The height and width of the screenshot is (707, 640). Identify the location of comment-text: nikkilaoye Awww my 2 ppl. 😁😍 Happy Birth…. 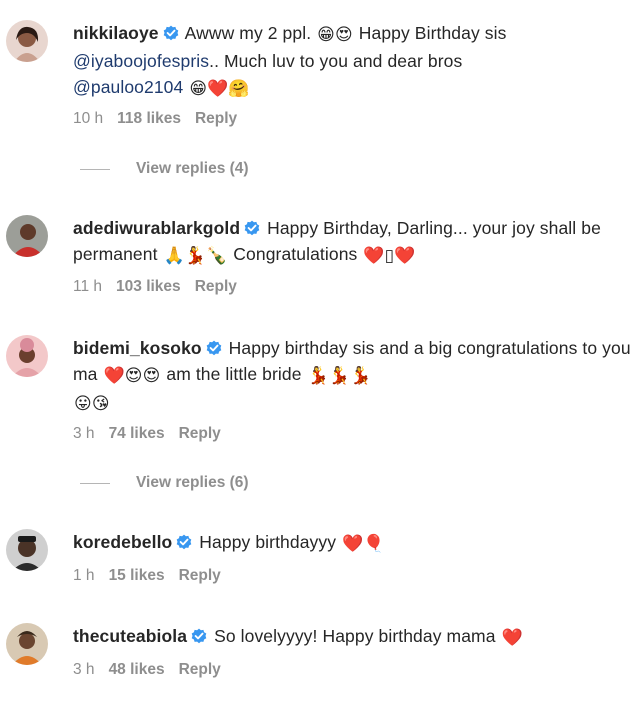
(353, 61).